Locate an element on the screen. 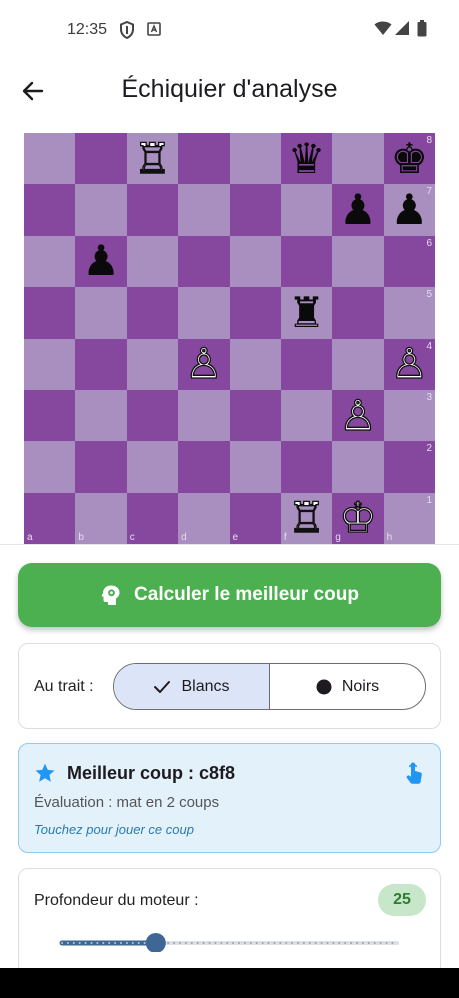 The image size is (459, 998). square-b6: ♟ is located at coordinates (101, 261).